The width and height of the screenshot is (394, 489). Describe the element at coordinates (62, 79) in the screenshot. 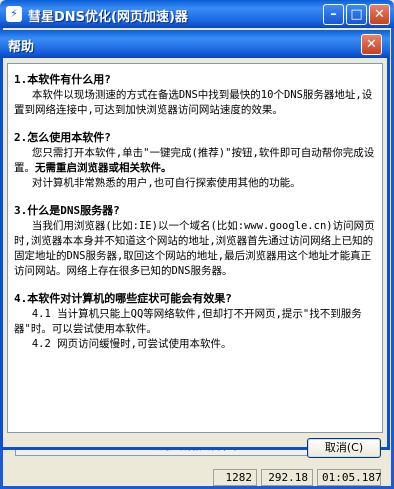

I see `section-heading: 1.本软件有什么用?` at that location.